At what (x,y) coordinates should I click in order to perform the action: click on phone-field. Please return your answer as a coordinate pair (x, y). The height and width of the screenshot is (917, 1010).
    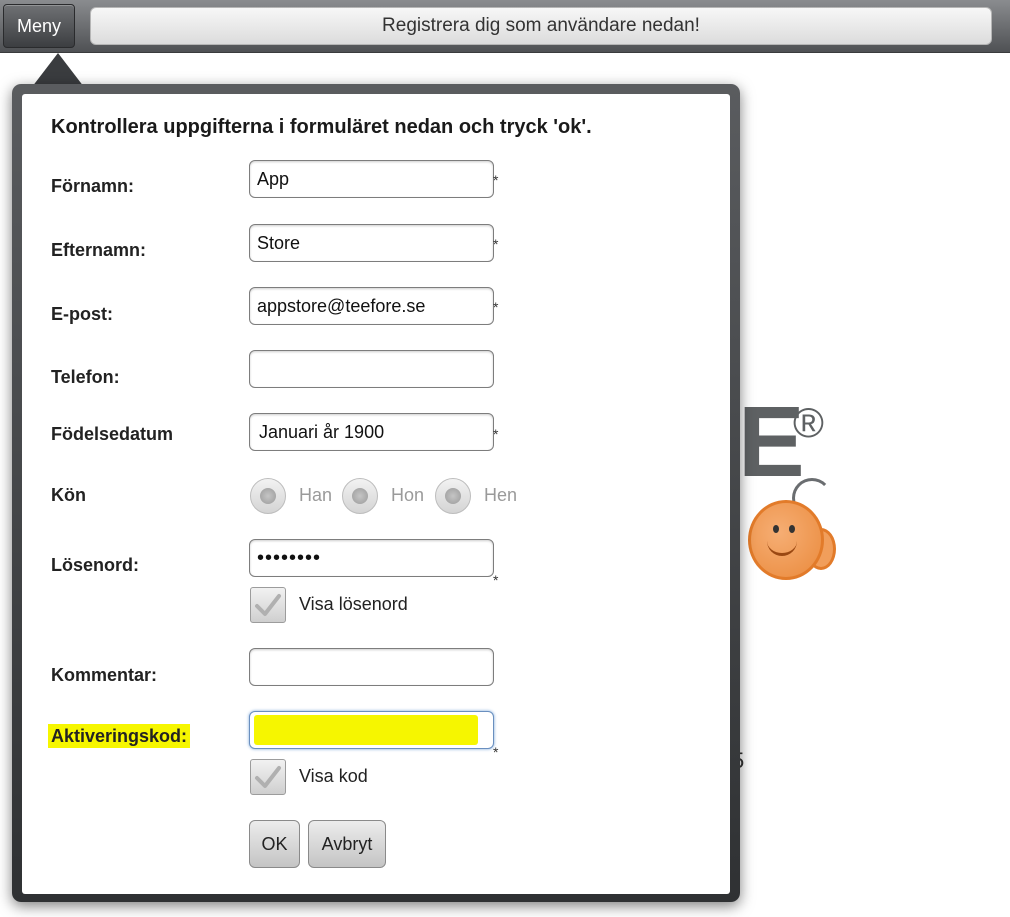
    Looking at the image, I should click on (371, 369).